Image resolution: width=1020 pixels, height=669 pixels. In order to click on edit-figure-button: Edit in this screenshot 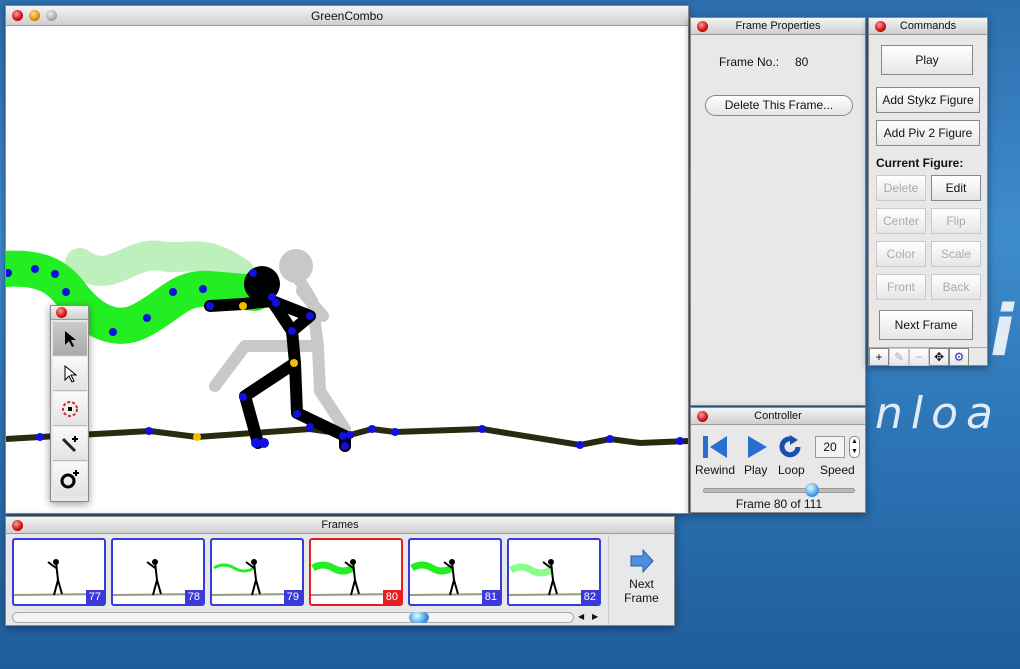, I will do `click(956, 188)`.